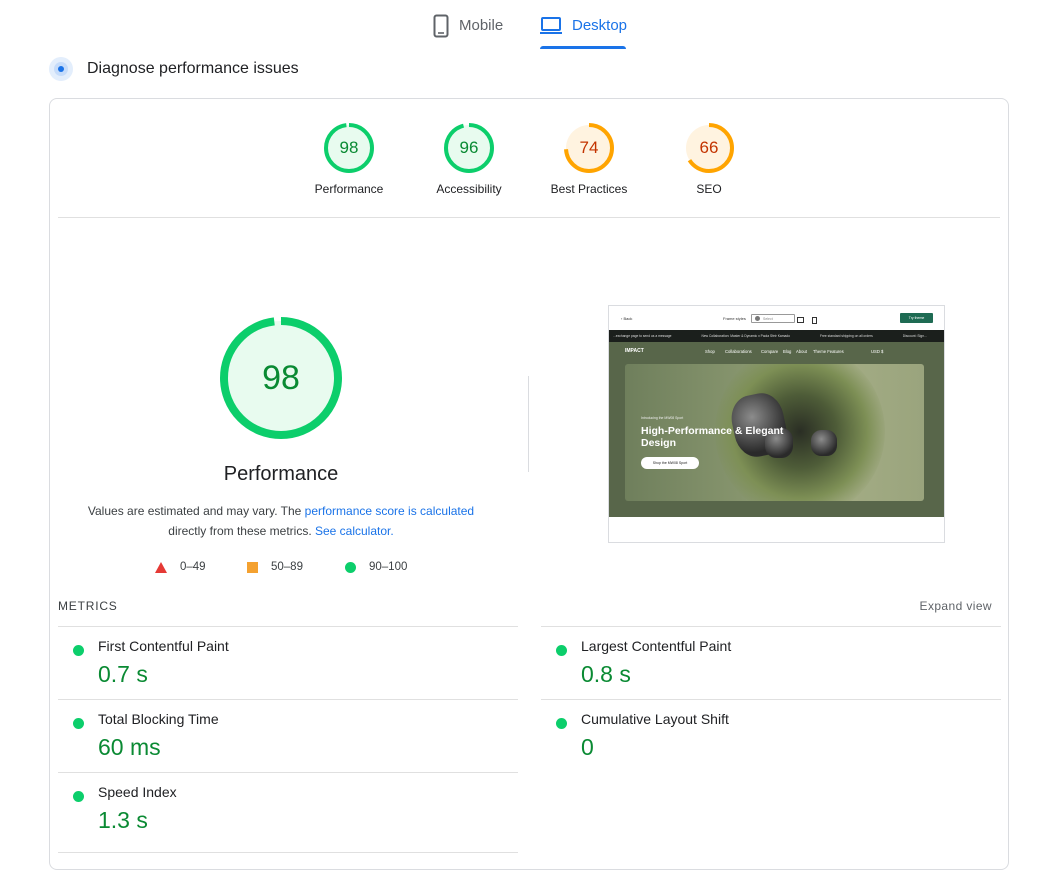 This screenshot has height=870, width=1052. Describe the element at coordinates (824, 443) in the screenshot. I see `earbud-image` at that location.